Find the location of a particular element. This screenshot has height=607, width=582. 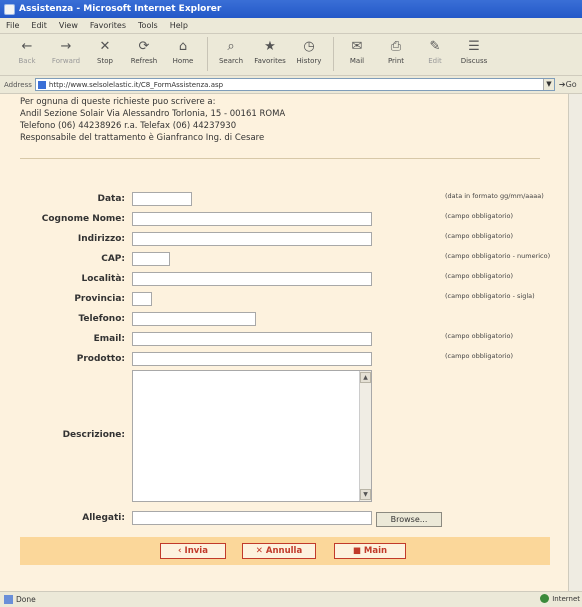

divider is located at coordinates (280, 158).